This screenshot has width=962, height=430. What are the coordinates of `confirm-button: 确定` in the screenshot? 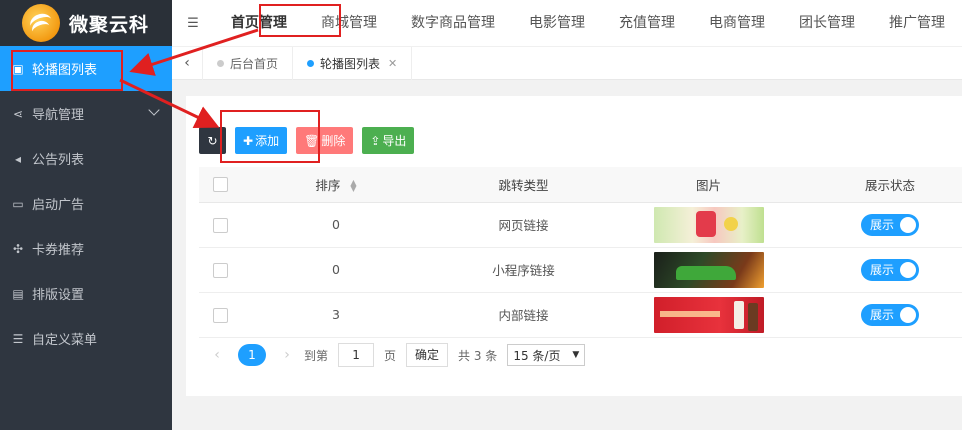 It's located at (427, 355).